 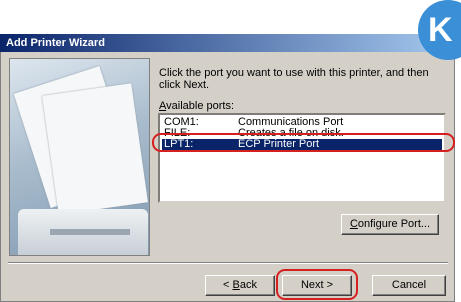 What do you see at coordinates (409, 285) in the screenshot?
I see `cancel-button: Cancel` at bounding box center [409, 285].